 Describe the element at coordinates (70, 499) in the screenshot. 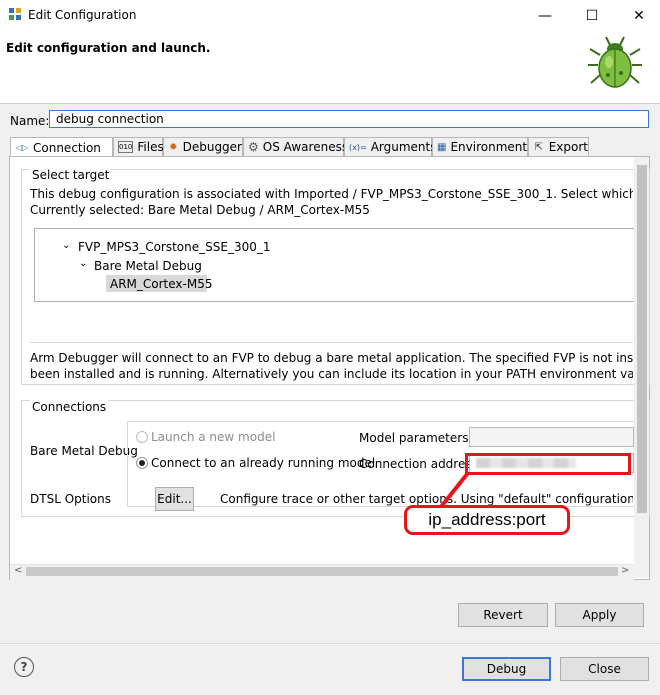

I see `dtsl-options-label: DTSL Options` at that location.